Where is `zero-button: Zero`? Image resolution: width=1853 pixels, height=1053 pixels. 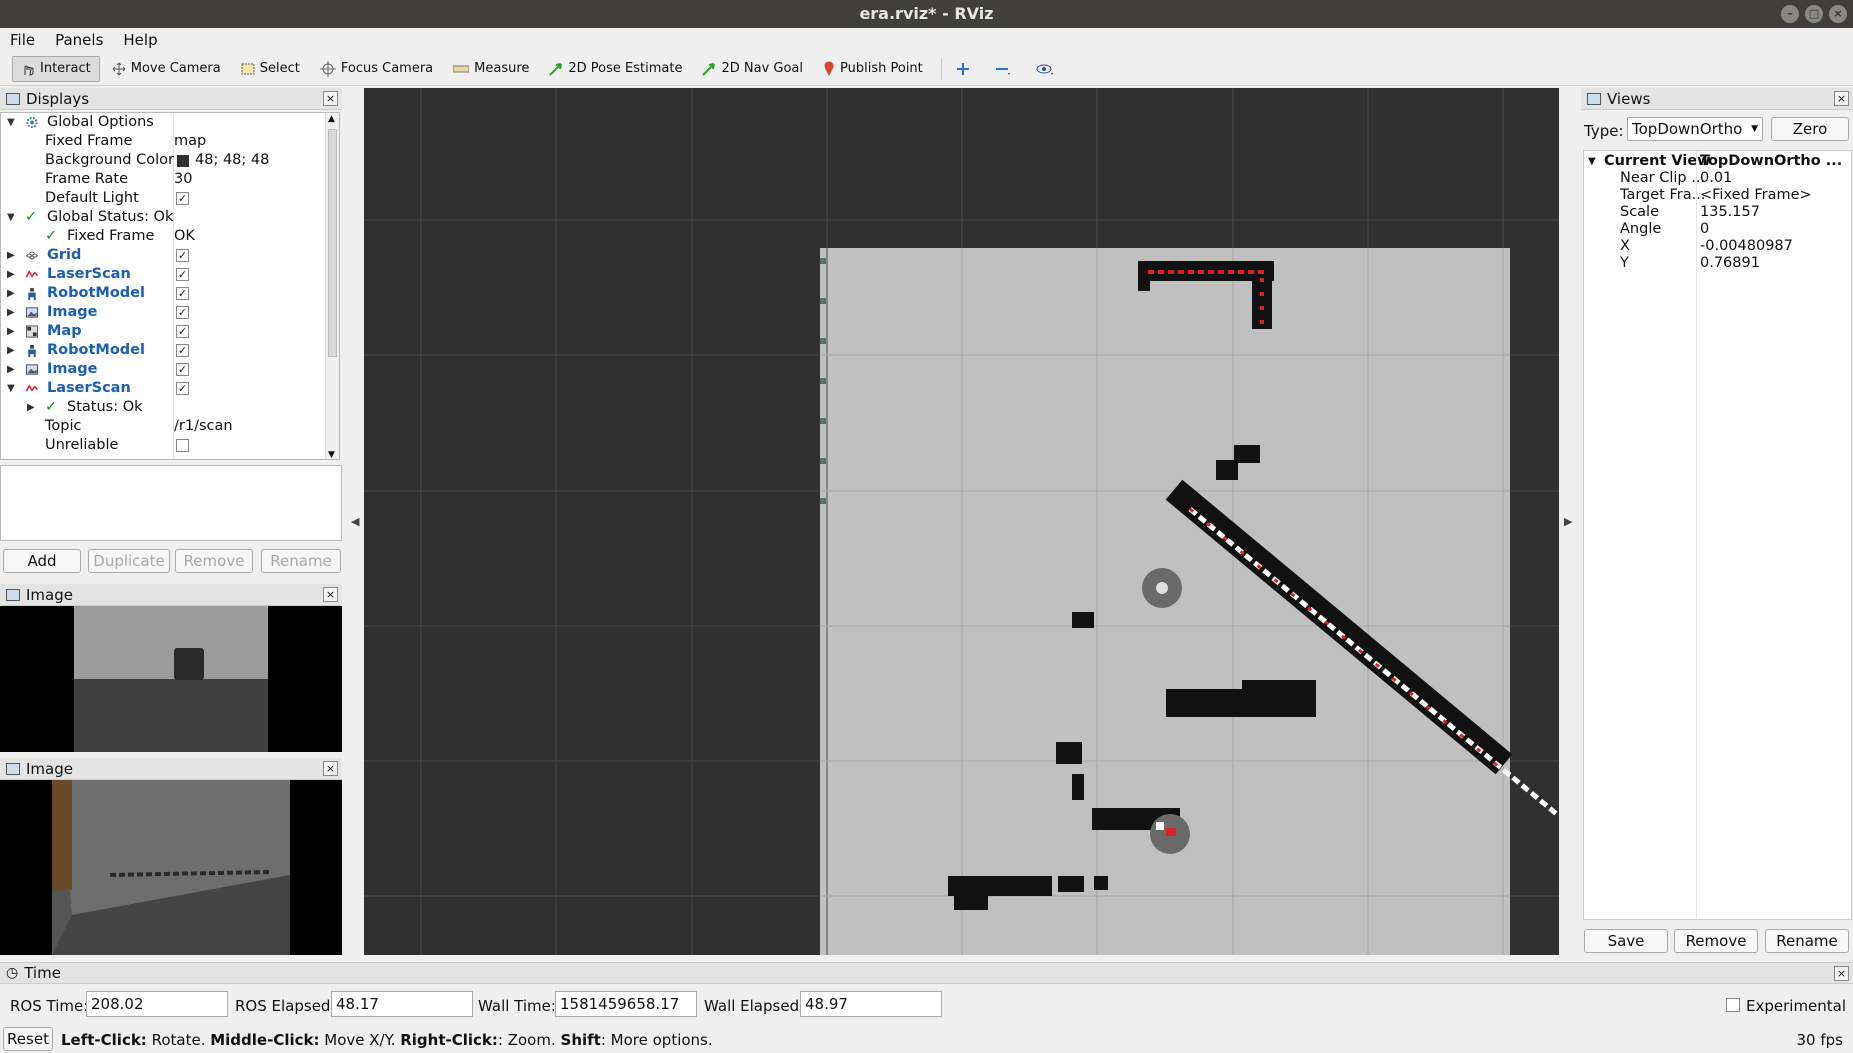 zero-button: Zero is located at coordinates (1810, 129).